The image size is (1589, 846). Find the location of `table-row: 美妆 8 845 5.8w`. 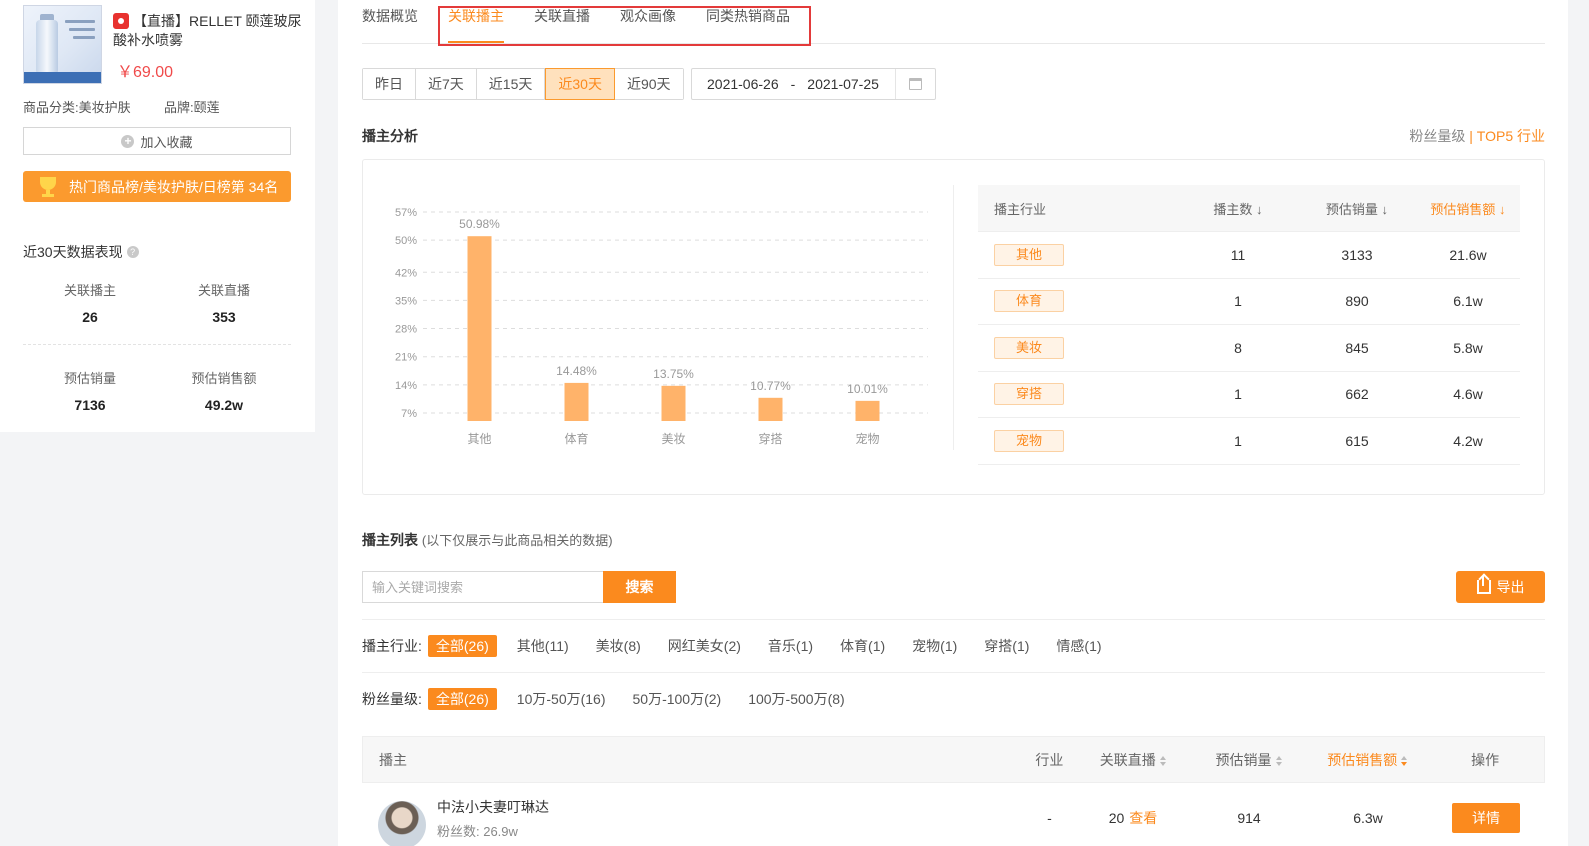

table-row: 美妆 8 845 5.8w is located at coordinates (1249, 348).